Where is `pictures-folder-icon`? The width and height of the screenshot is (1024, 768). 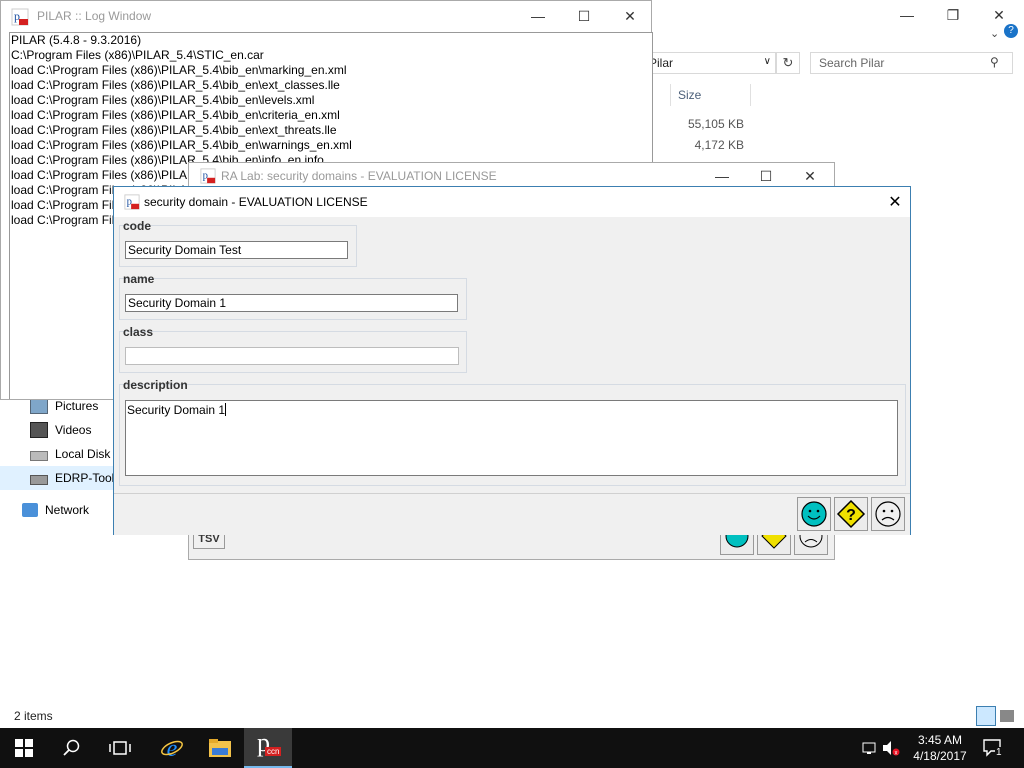
pictures-folder-icon is located at coordinates (39, 406).